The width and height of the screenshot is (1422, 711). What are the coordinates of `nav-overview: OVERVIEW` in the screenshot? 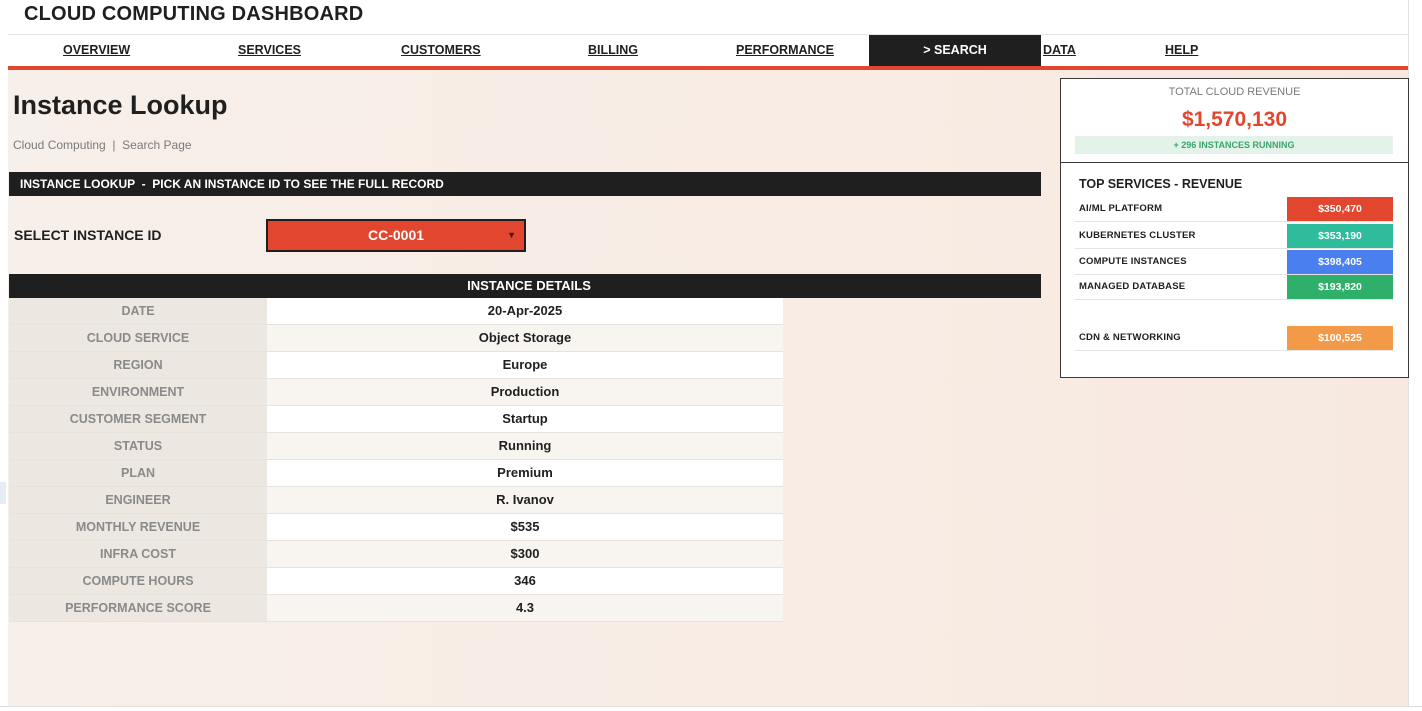 It's located at (96, 50).